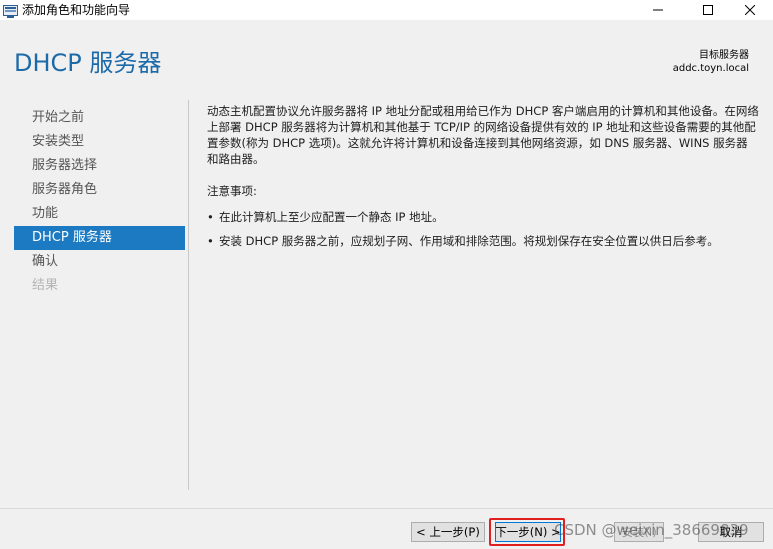 This screenshot has width=773, height=549. I want to click on nav-item-features: 功能, so click(99, 214).